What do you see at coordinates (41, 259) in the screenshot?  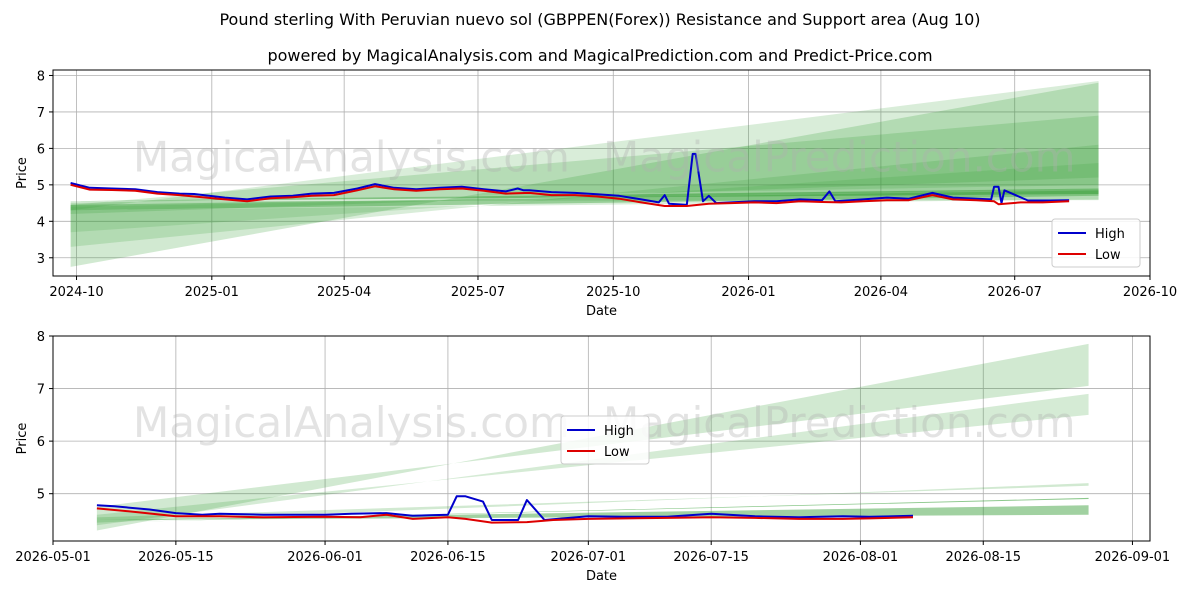 I see `y-tick-label: 3` at bounding box center [41, 259].